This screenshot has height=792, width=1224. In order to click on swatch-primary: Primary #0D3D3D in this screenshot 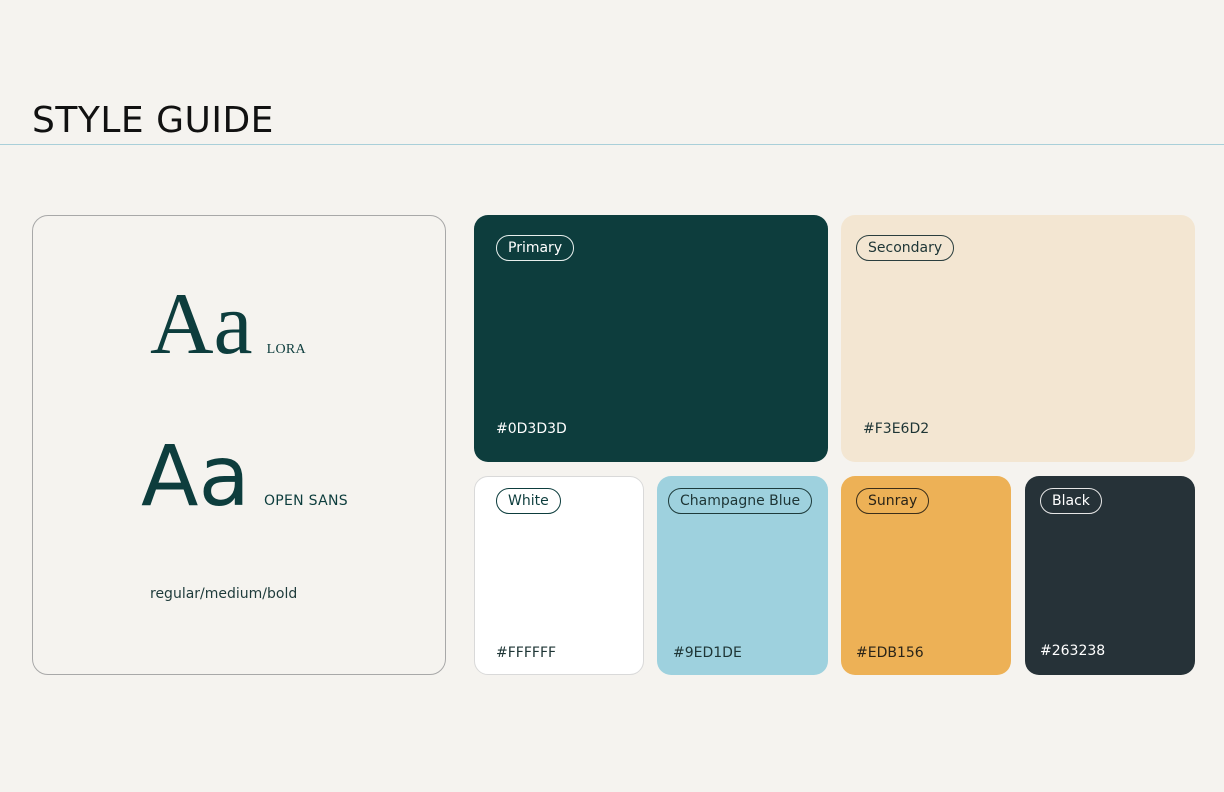, I will do `click(651, 338)`.